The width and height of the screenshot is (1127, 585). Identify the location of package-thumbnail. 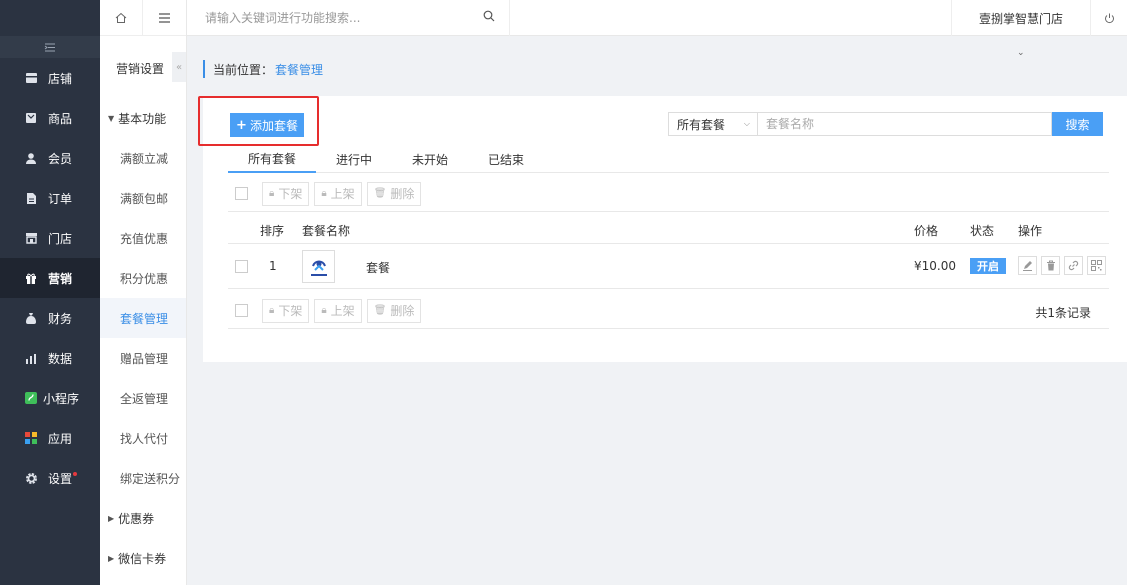
(318, 266).